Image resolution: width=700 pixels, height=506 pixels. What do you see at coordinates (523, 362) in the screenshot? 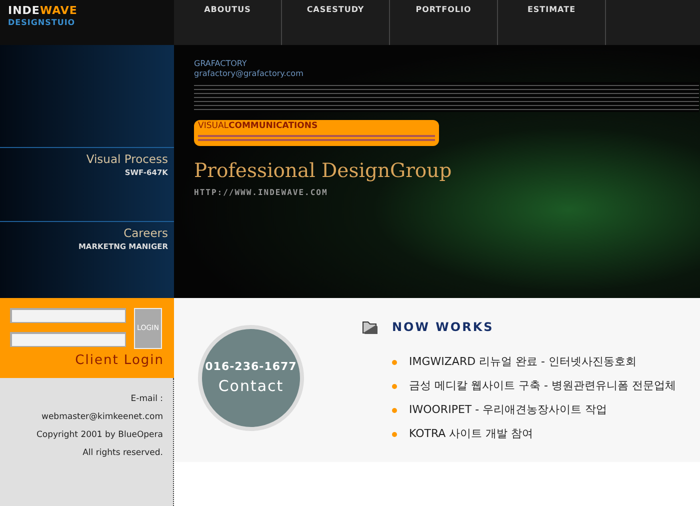
I see `work-item: IMGWIZARD 리뉴얼 완료 - 인터넷사진동호회` at bounding box center [523, 362].